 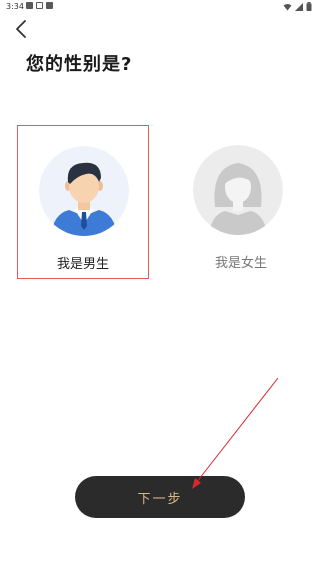 I want to click on back-button, so click(x=21, y=29).